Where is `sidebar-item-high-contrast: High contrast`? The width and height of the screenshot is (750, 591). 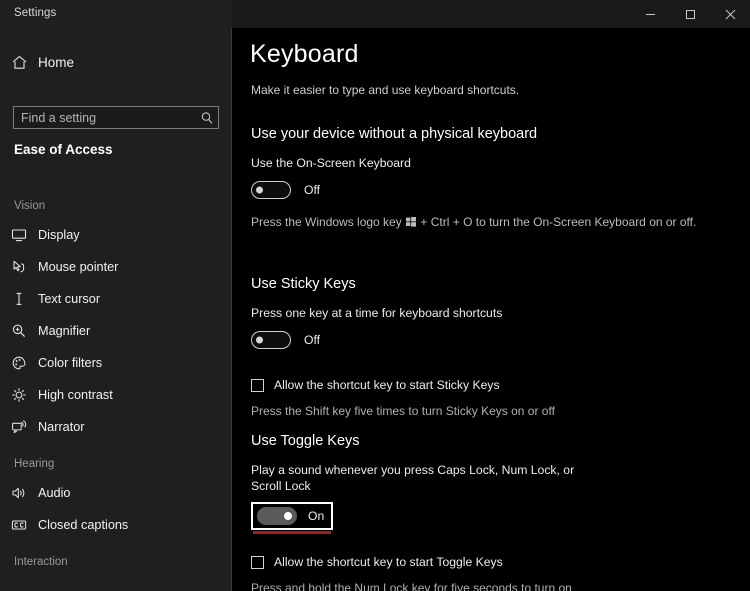
sidebar-item-high-contrast: High contrast is located at coordinates (116, 395).